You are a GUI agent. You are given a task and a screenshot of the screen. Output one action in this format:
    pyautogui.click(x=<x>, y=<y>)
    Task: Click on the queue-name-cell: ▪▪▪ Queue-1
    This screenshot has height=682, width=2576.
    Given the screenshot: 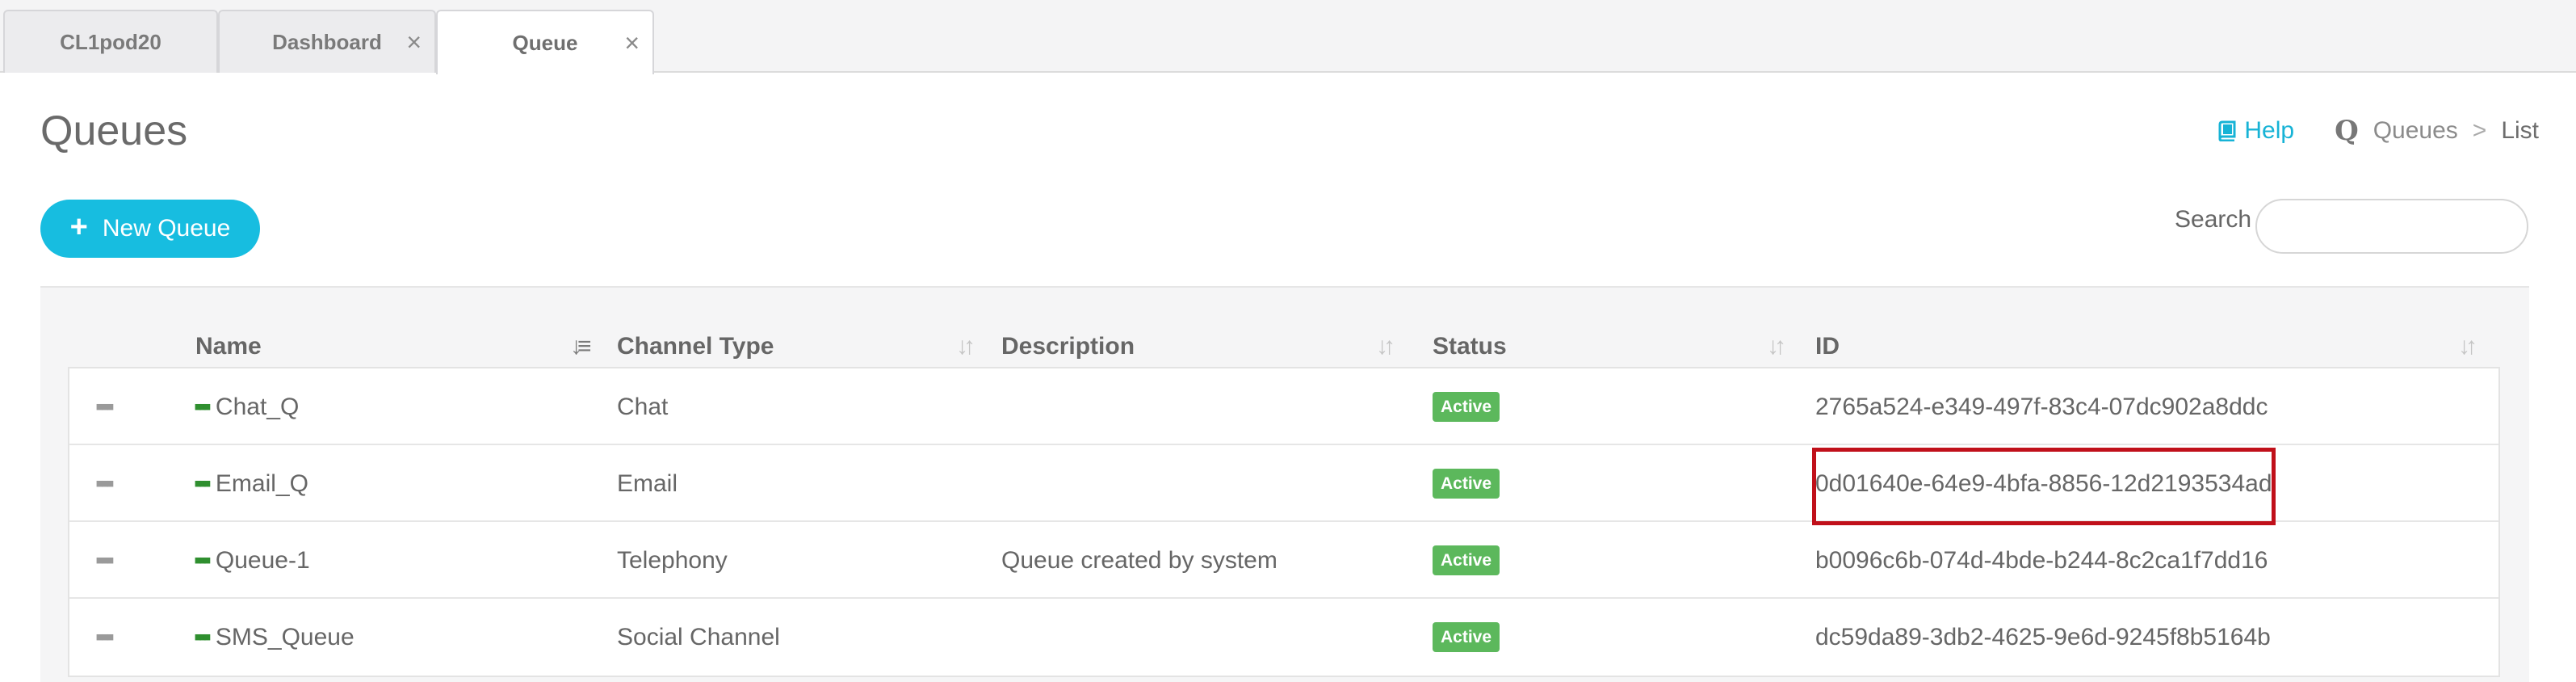 What is the action you would take?
    pyautogui.click(x=252, y=560)
    